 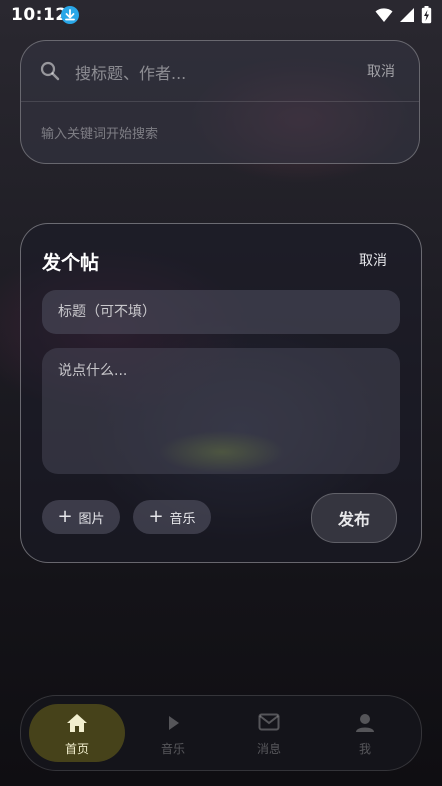 What do you see at coordinates (407, 17) in the screenshot?
I see `signal-icon` at bounding box center [407, 17].